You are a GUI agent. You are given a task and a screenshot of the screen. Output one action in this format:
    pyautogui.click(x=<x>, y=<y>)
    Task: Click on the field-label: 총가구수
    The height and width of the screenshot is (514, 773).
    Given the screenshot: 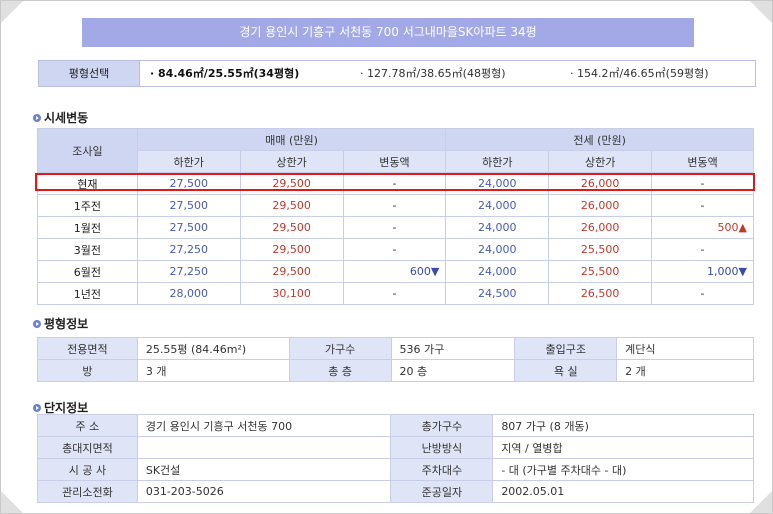 What is the action you would take?
    pyautogui.click(x=442, y=425)
    